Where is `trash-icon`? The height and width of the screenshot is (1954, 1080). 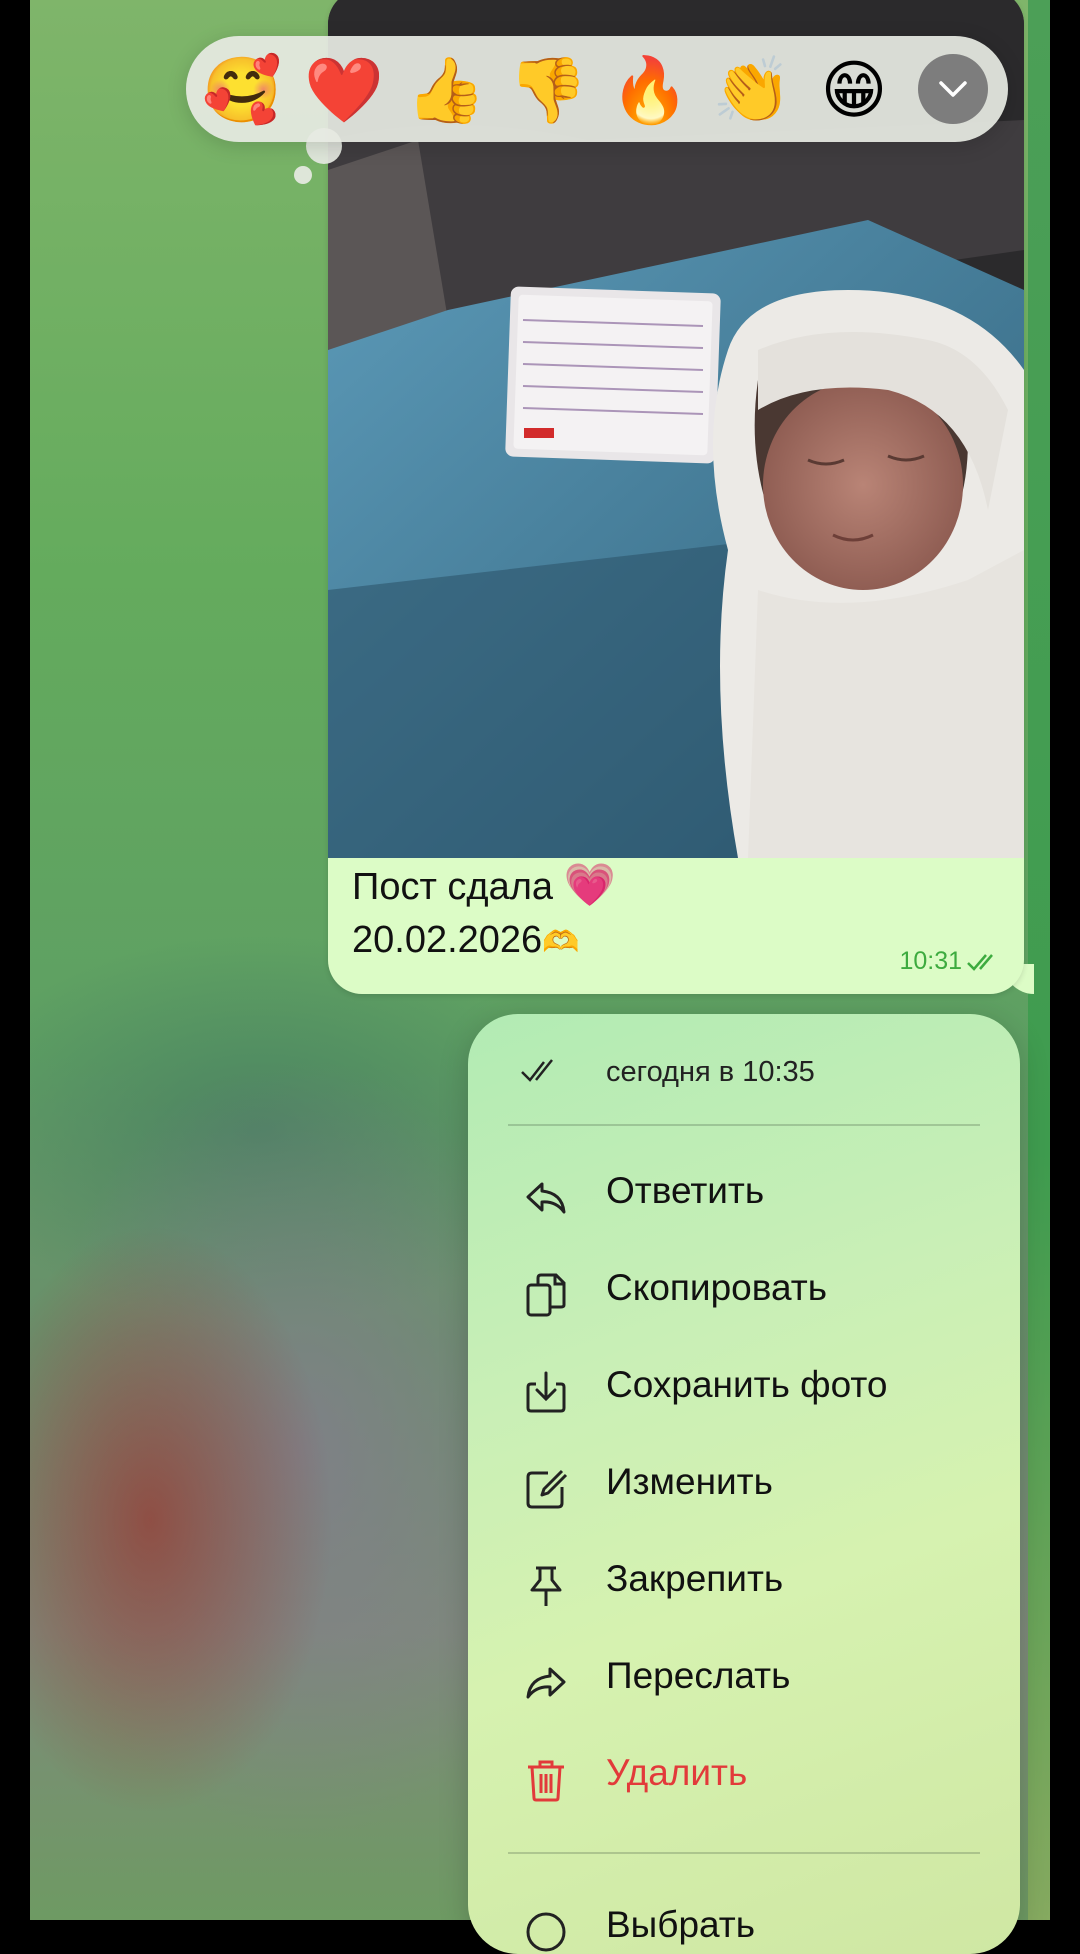 trash-icon is located at coordinates (546, 1781).